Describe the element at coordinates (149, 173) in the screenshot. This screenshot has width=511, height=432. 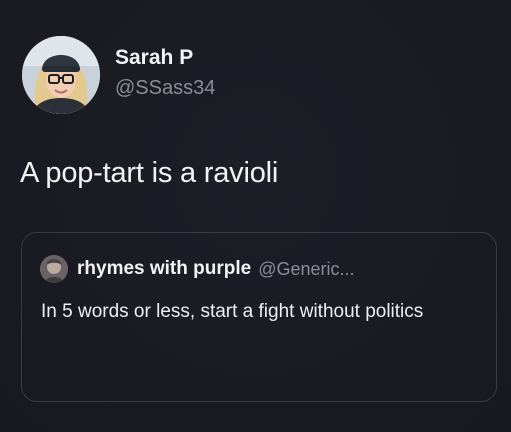
I see `tweet-text: A pop-tart is a ravioli` at that location.